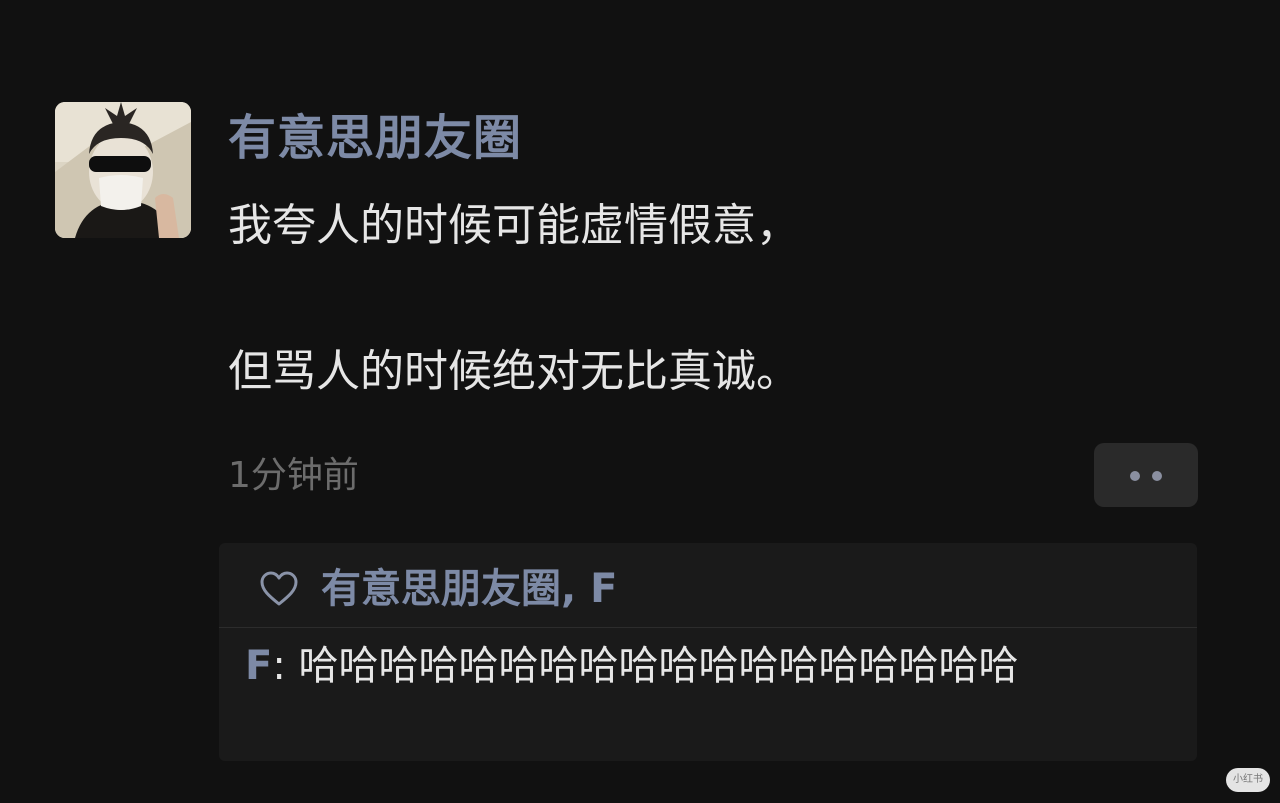 The image size is (1280, 803). I want to click on post-timestamp: 1分钟前, so click(293, 475).